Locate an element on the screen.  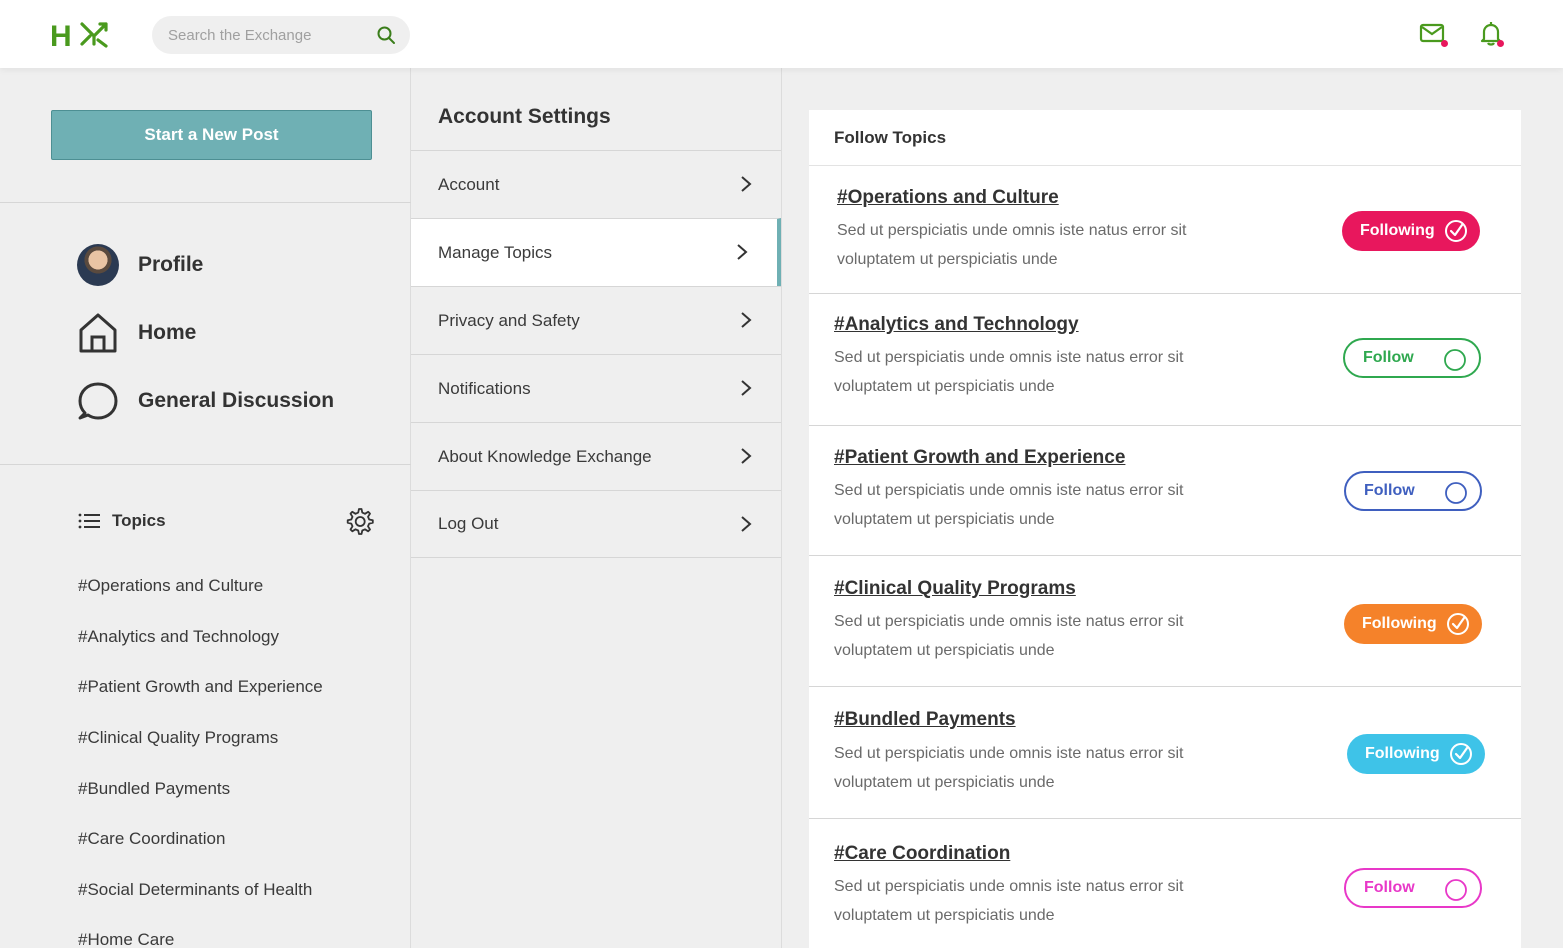
bell-notification-dot is located at coordinates (1500, 43).